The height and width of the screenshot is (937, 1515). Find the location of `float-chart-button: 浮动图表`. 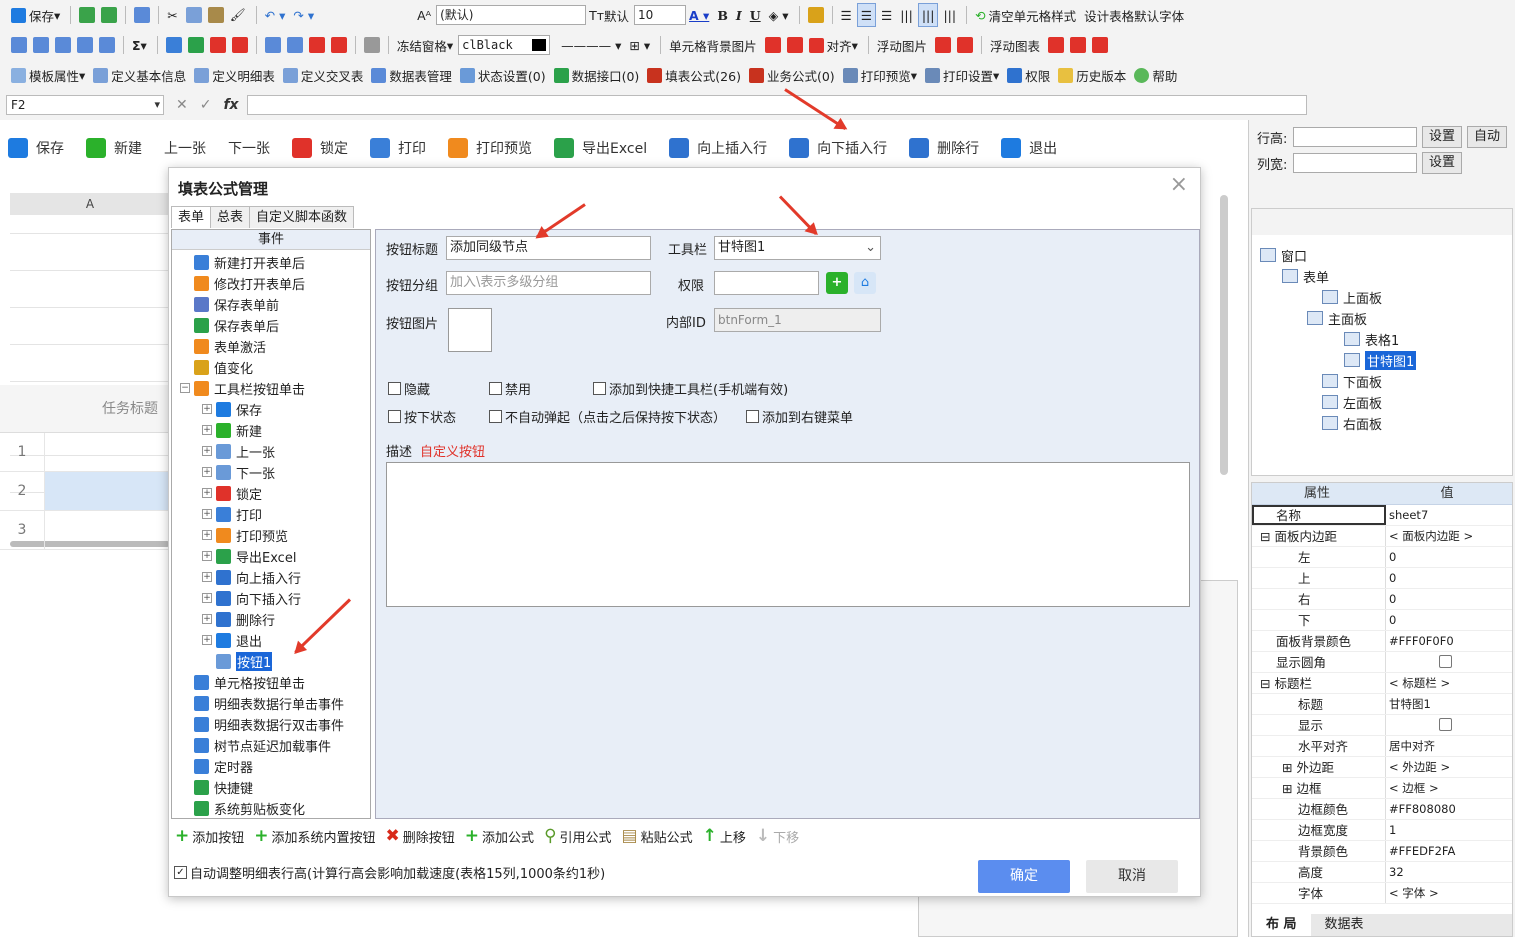

float-chart-button: 浮动图表 is located at coordinates (1015, 45).